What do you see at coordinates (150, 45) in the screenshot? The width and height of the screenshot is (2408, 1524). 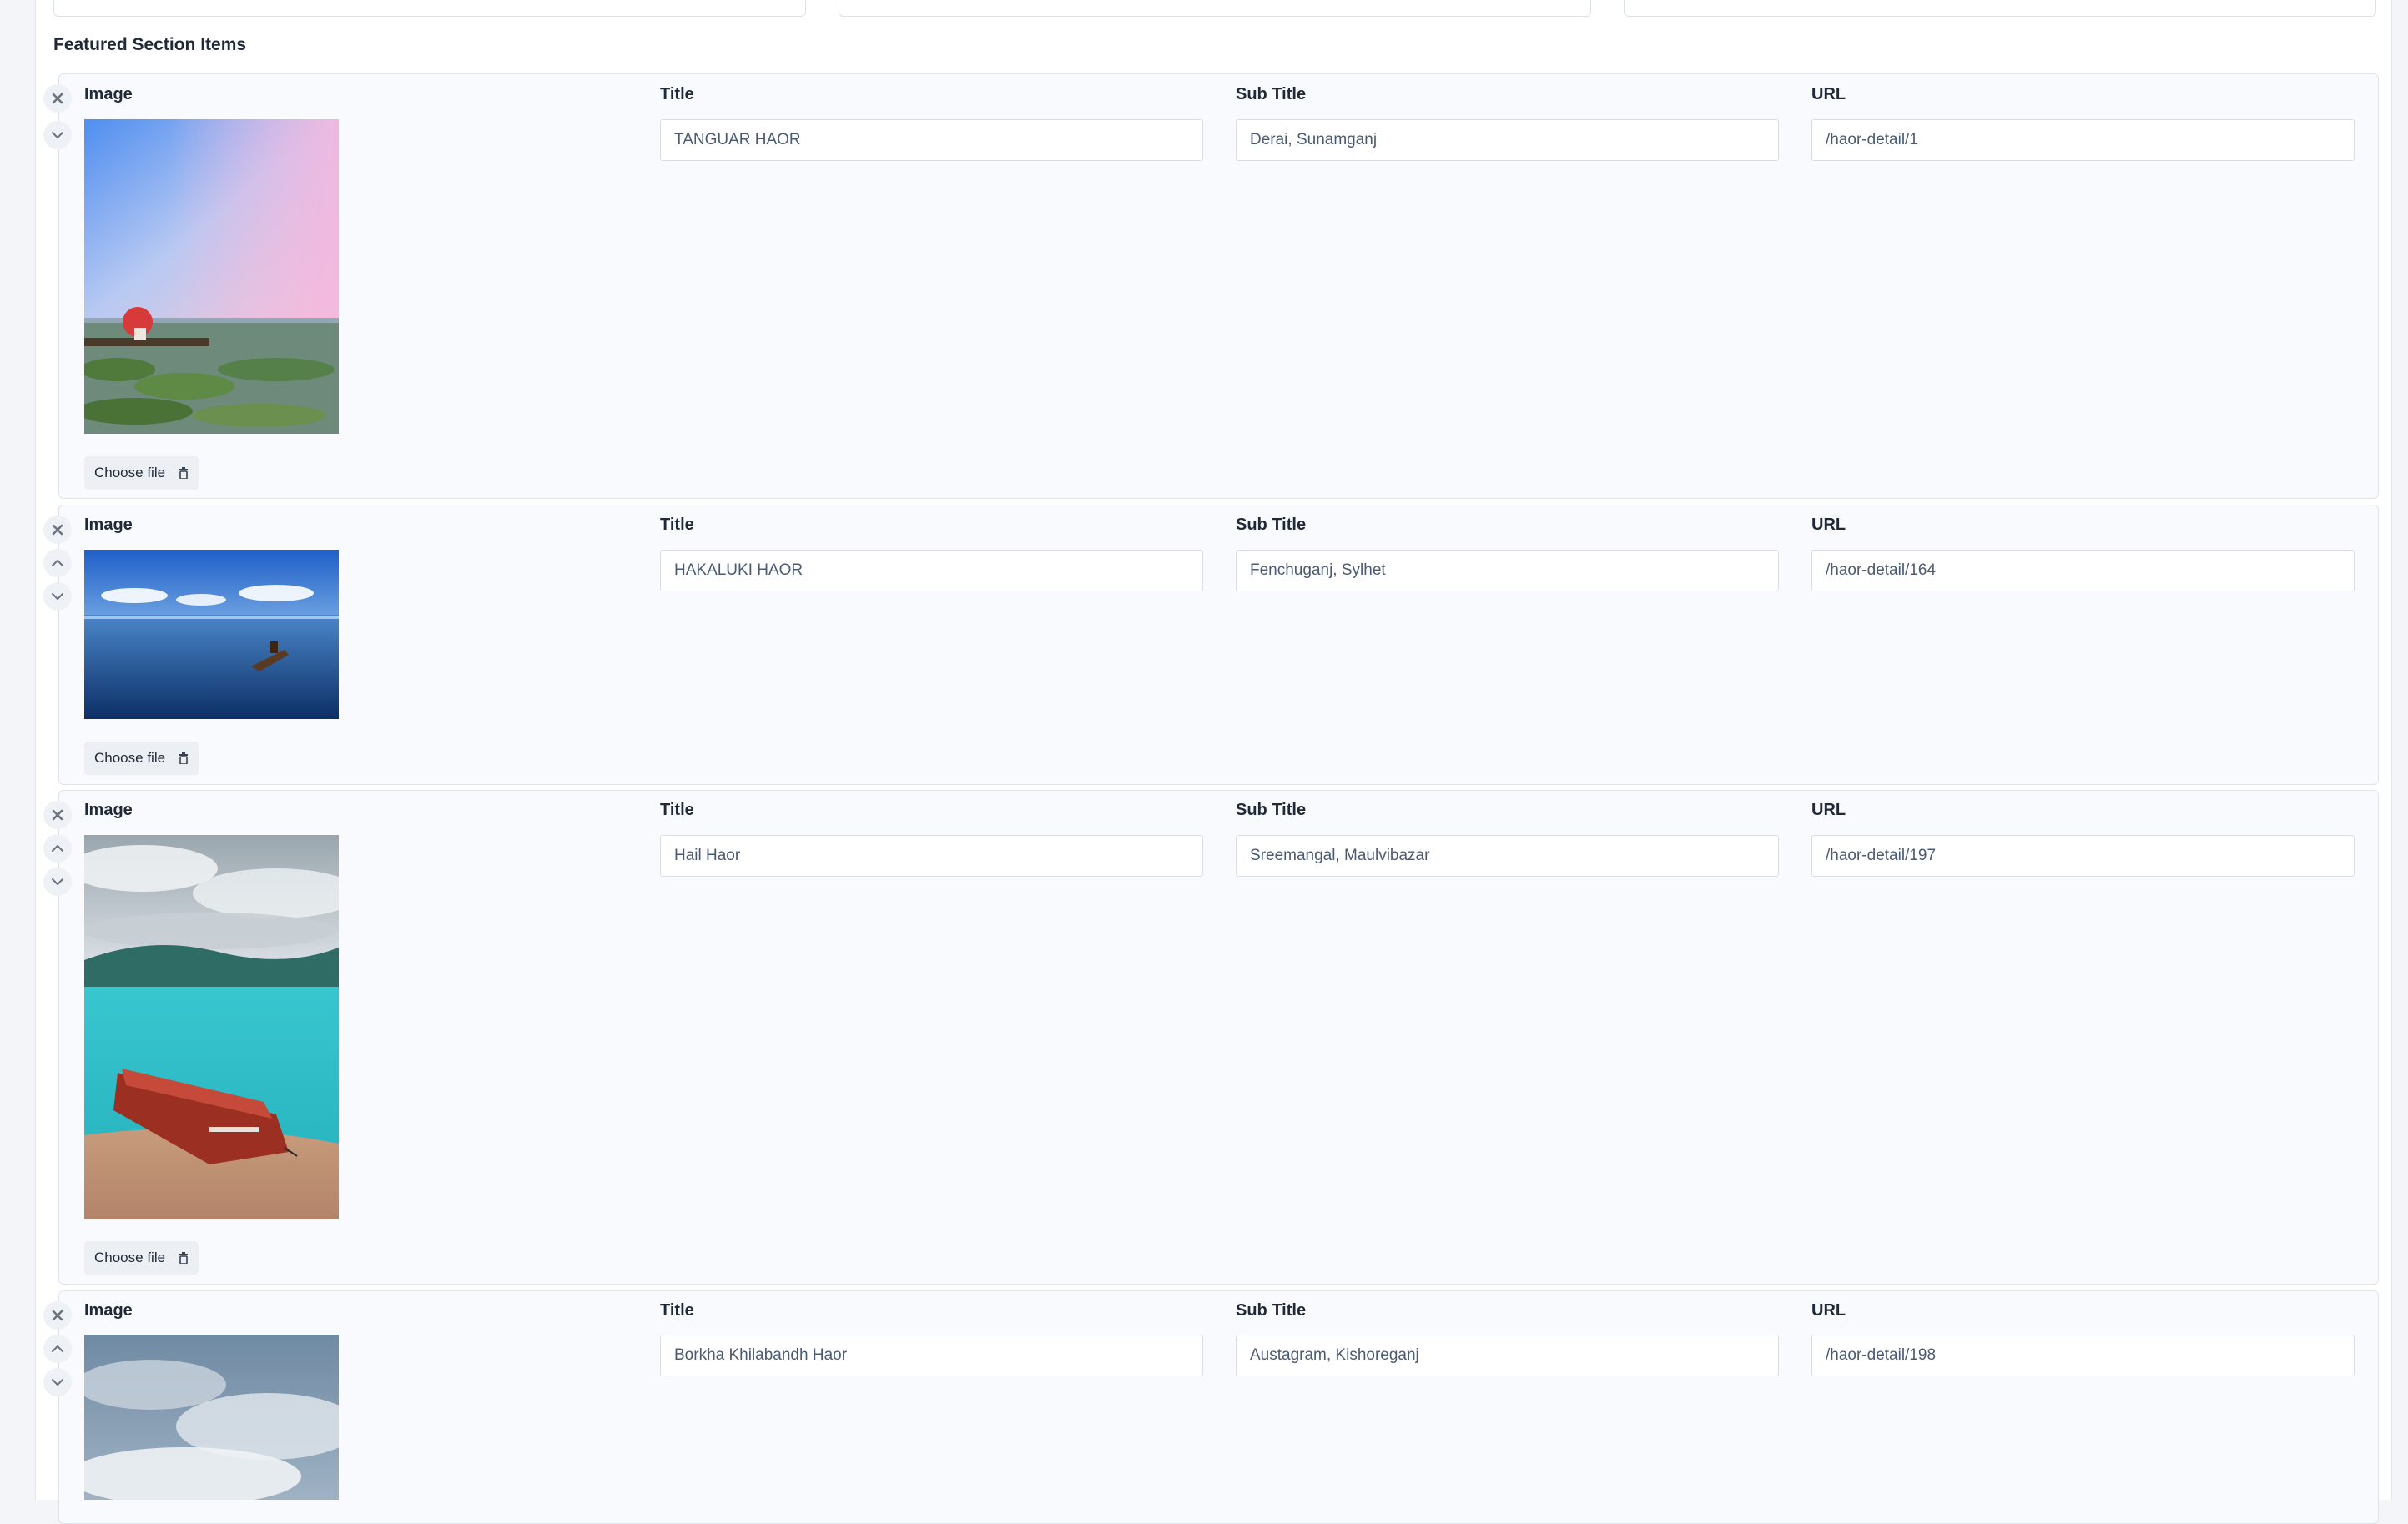 I see `section-title: Featured Section Items` at bounding box center [150, 45].